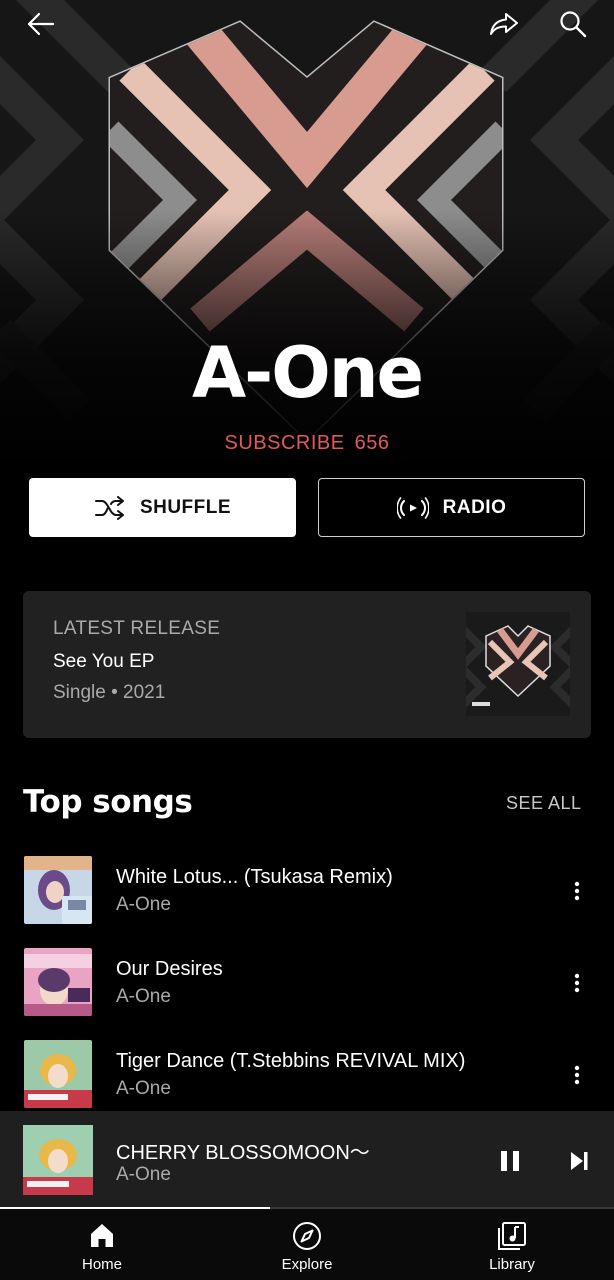 The image size is (614, 1280). What do you see at coordinates (412, 507) in the screenshot?
I see `radio-icon` at bounding box center [412, 507].